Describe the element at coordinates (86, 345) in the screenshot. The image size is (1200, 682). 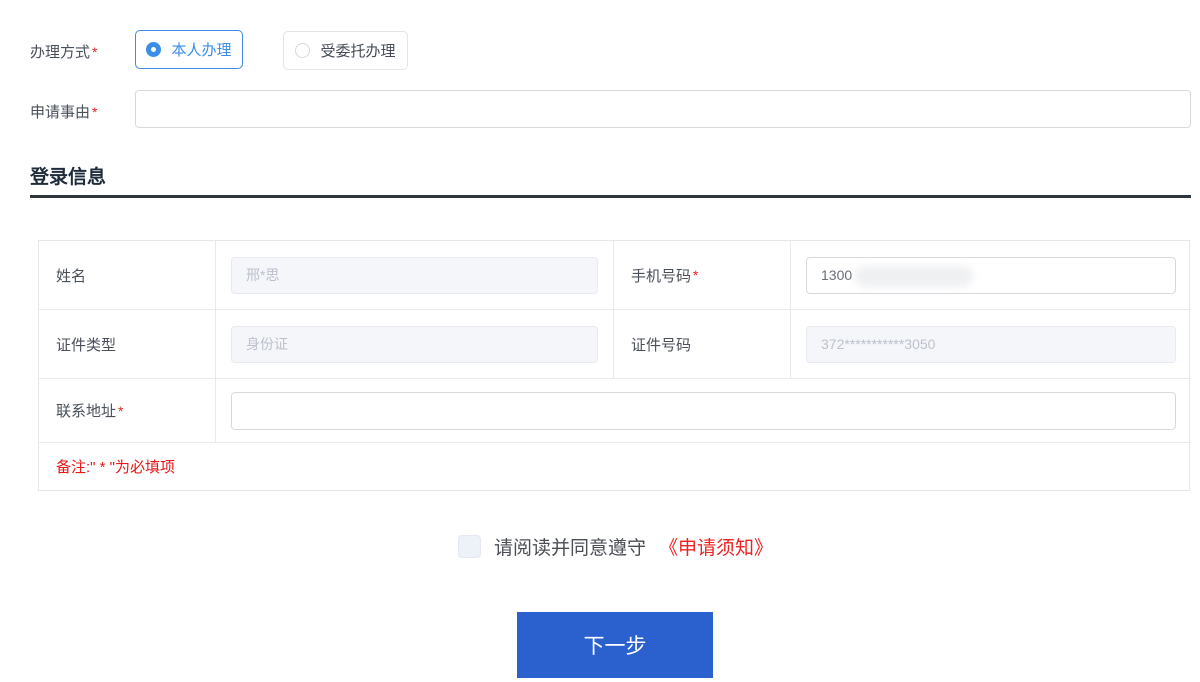
I see `id-type-label: 证件类型` at that location.